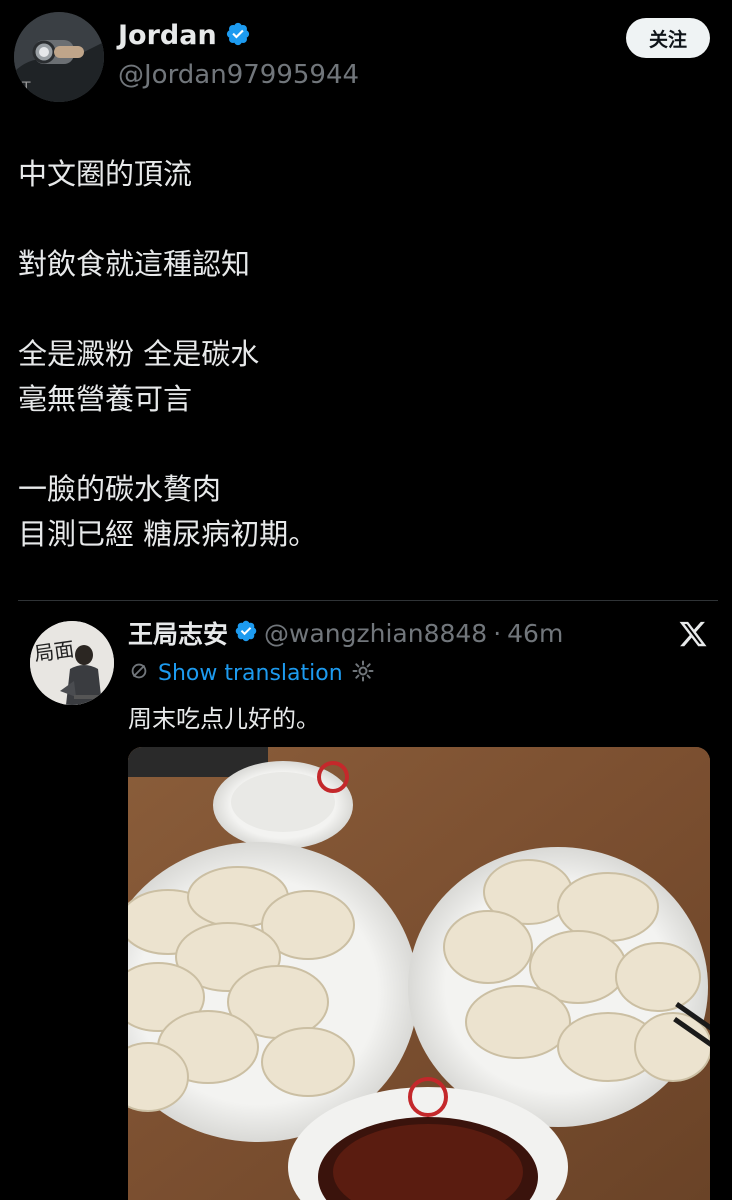 The image size is (732, 1200). Describe the element at coordinates (178, 633) in the screenshot. I see `quoted-display-name: 王局志安` at that location.